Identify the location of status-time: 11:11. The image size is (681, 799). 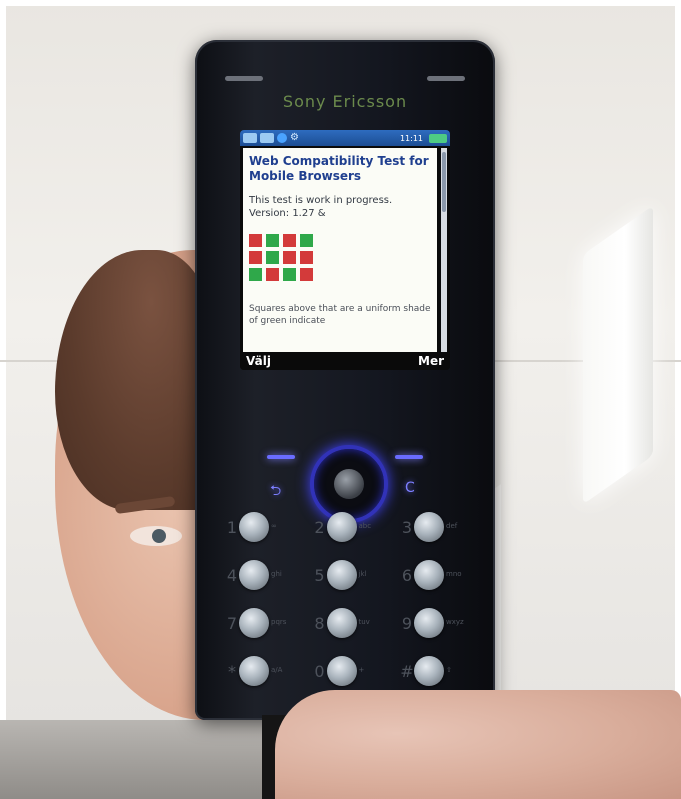
(411, 138).